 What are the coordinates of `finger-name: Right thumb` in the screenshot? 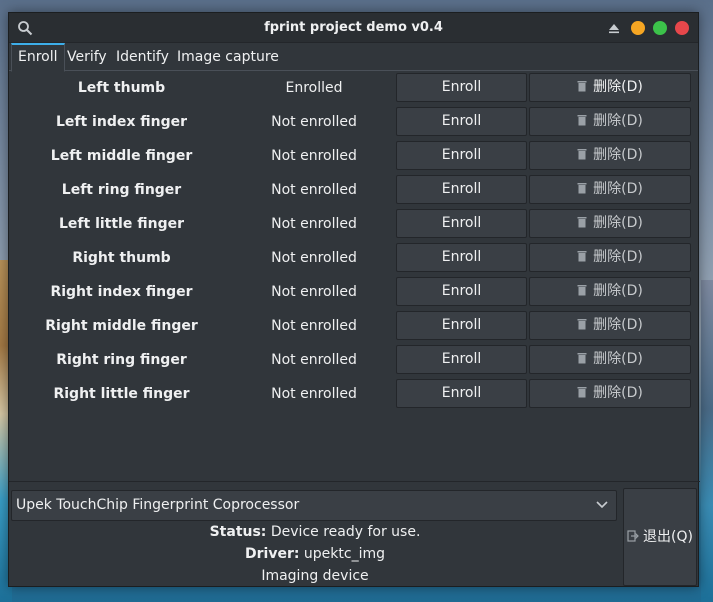 It's located at (121, 258).